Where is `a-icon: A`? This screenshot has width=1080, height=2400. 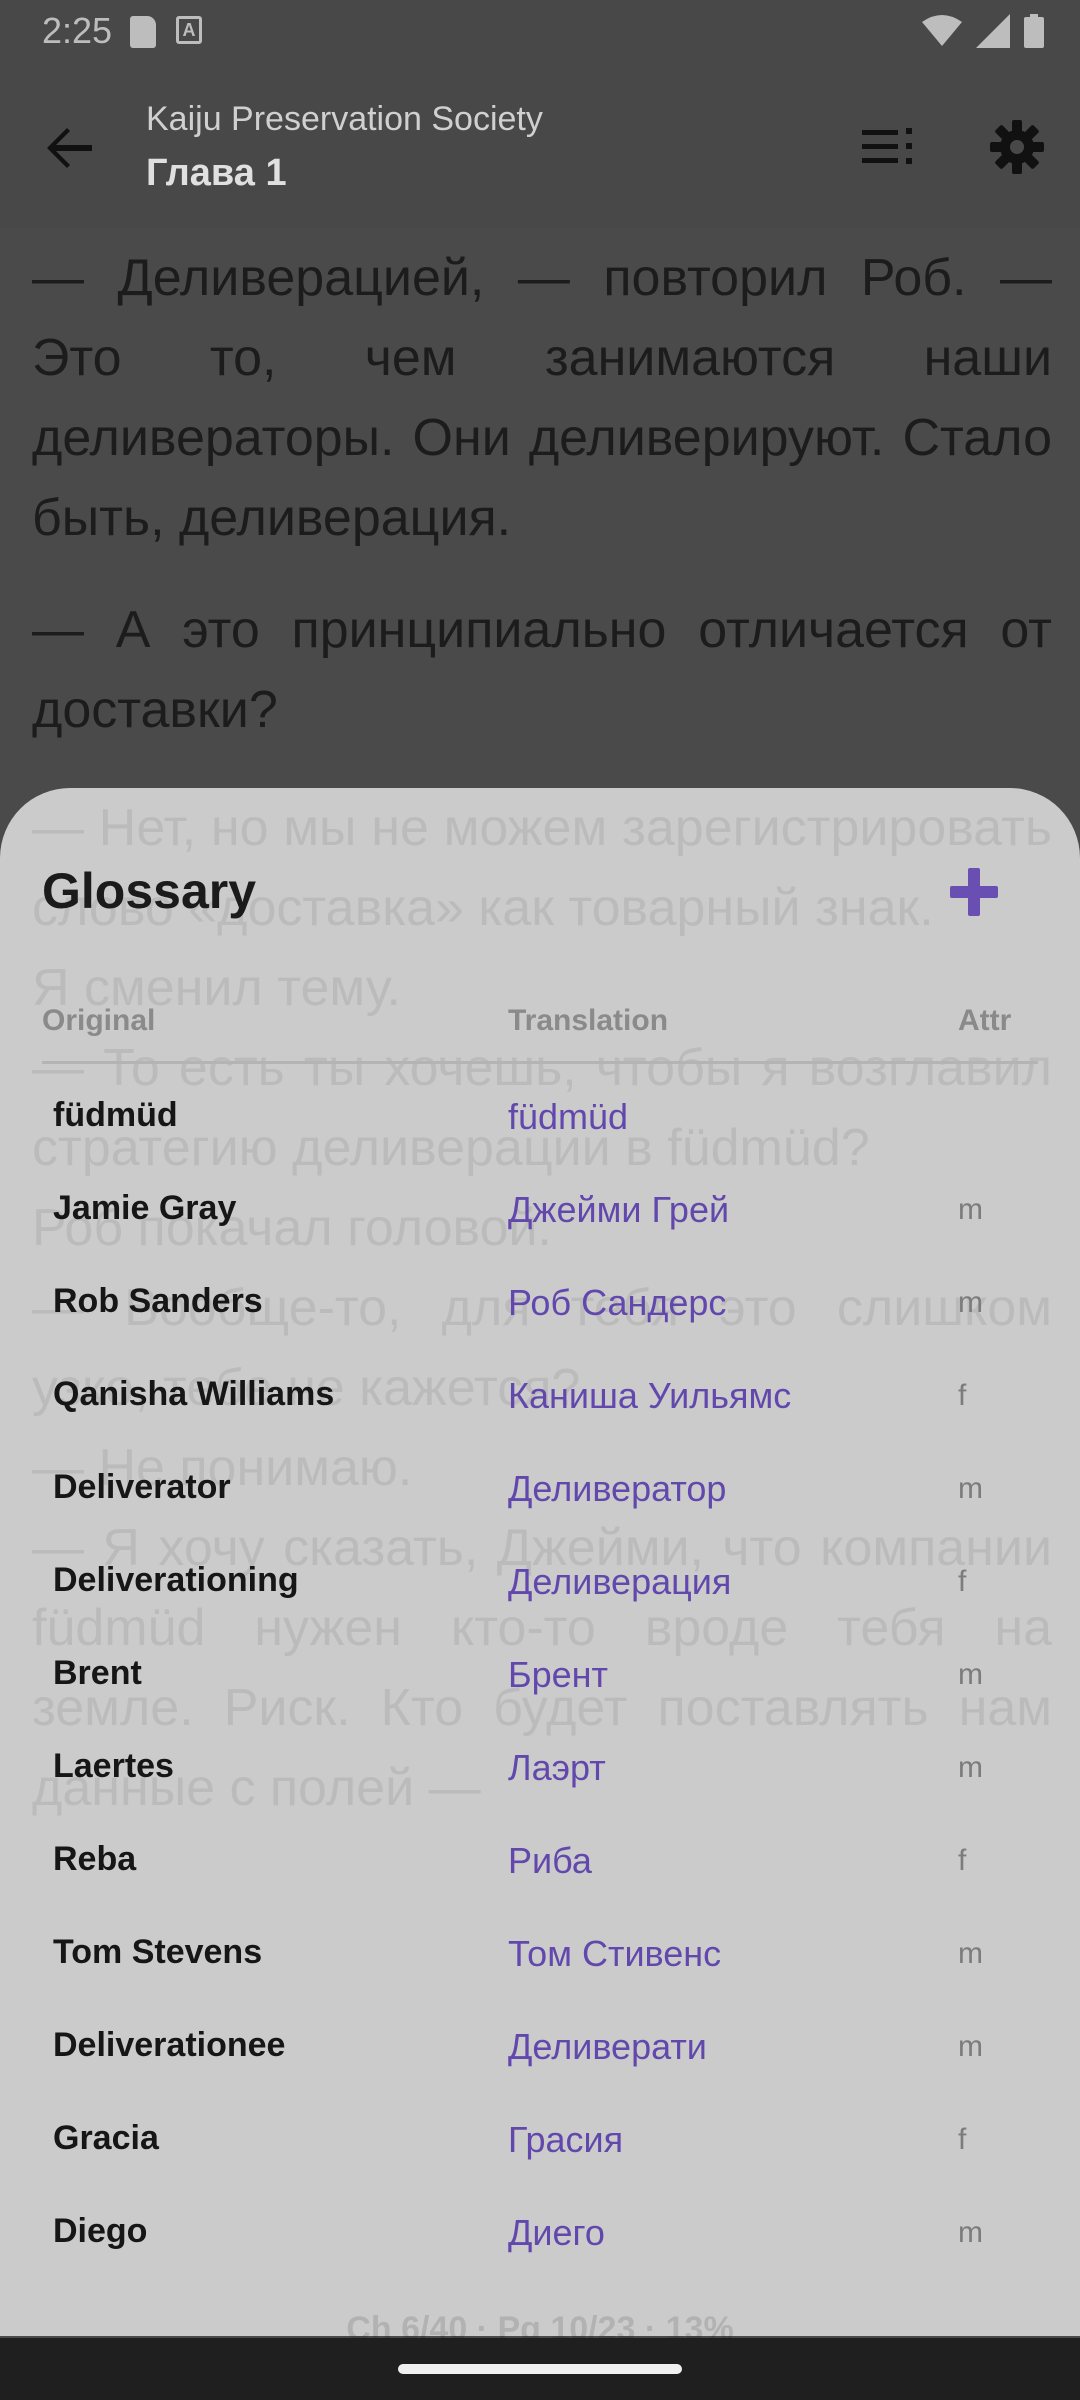
a-icon: A is located at coordinates (189, 30).